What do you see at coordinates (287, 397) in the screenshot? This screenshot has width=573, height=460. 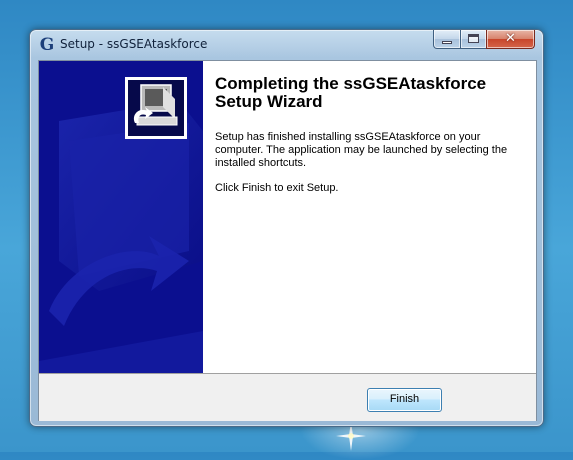 I see `button-bar: Finish` at bounding box center [287, 397].